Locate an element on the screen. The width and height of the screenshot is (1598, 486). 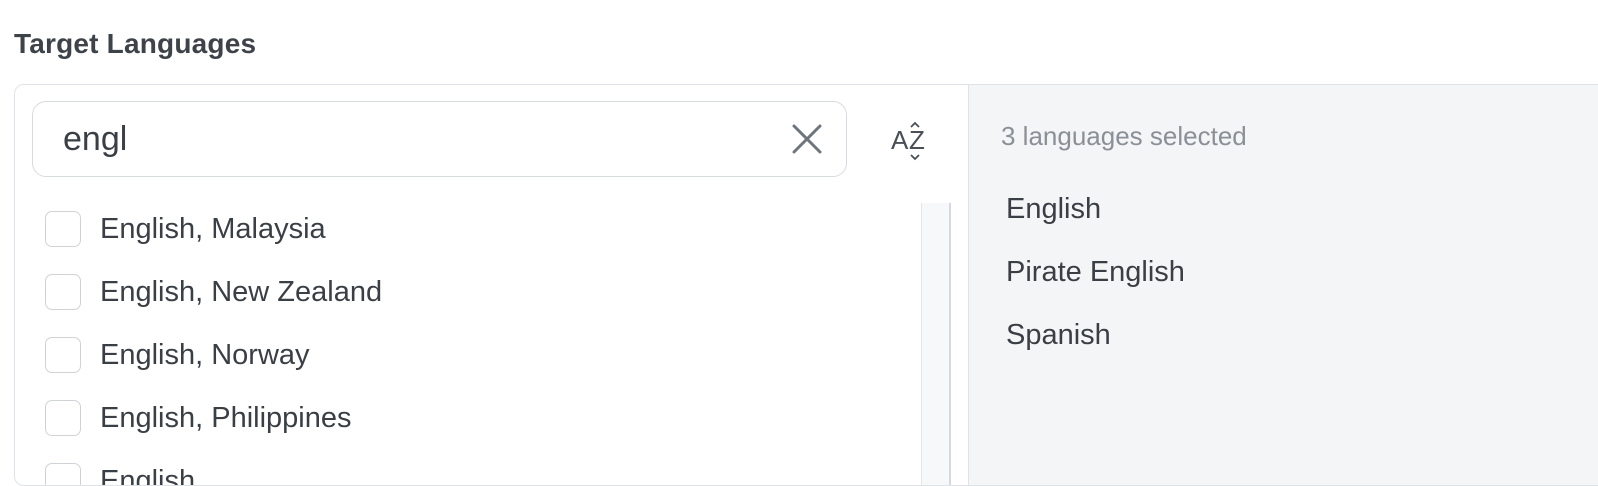
list-item: English, New Zealand is located at coordinates (213, 292).